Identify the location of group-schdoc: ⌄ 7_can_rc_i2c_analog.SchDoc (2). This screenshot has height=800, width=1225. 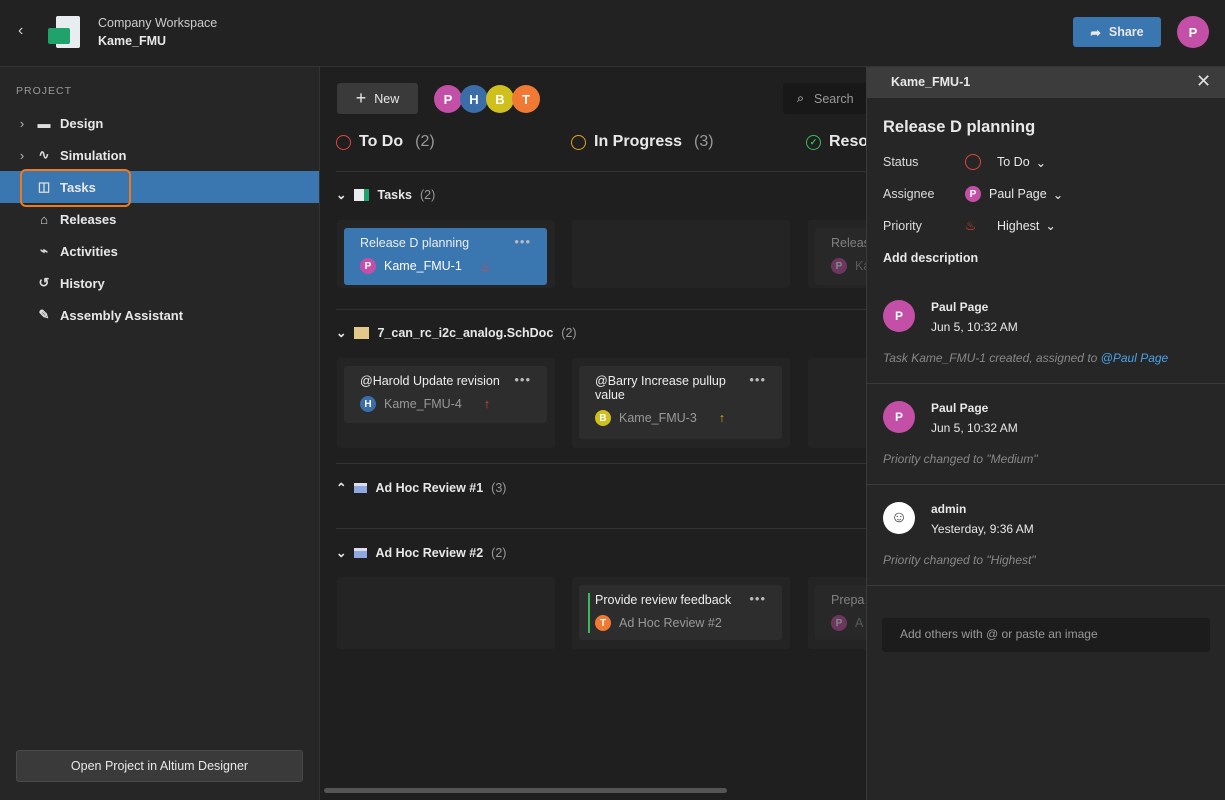
(456, 333).